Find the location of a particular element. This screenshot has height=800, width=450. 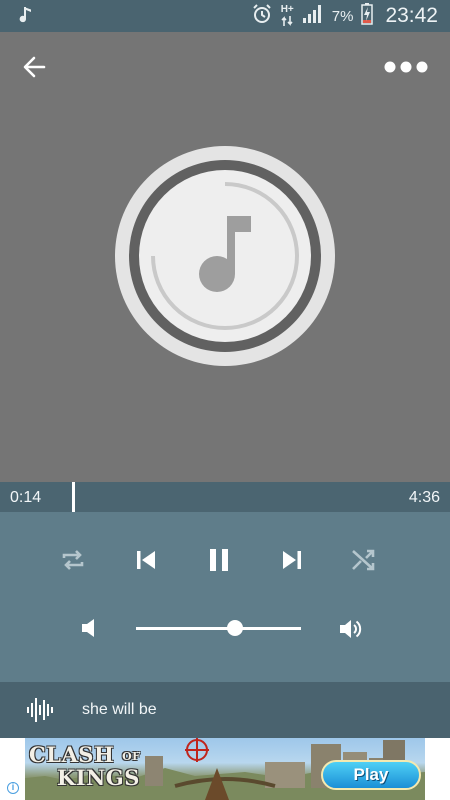

disc-music-icon is located at coordinates (225, 256).